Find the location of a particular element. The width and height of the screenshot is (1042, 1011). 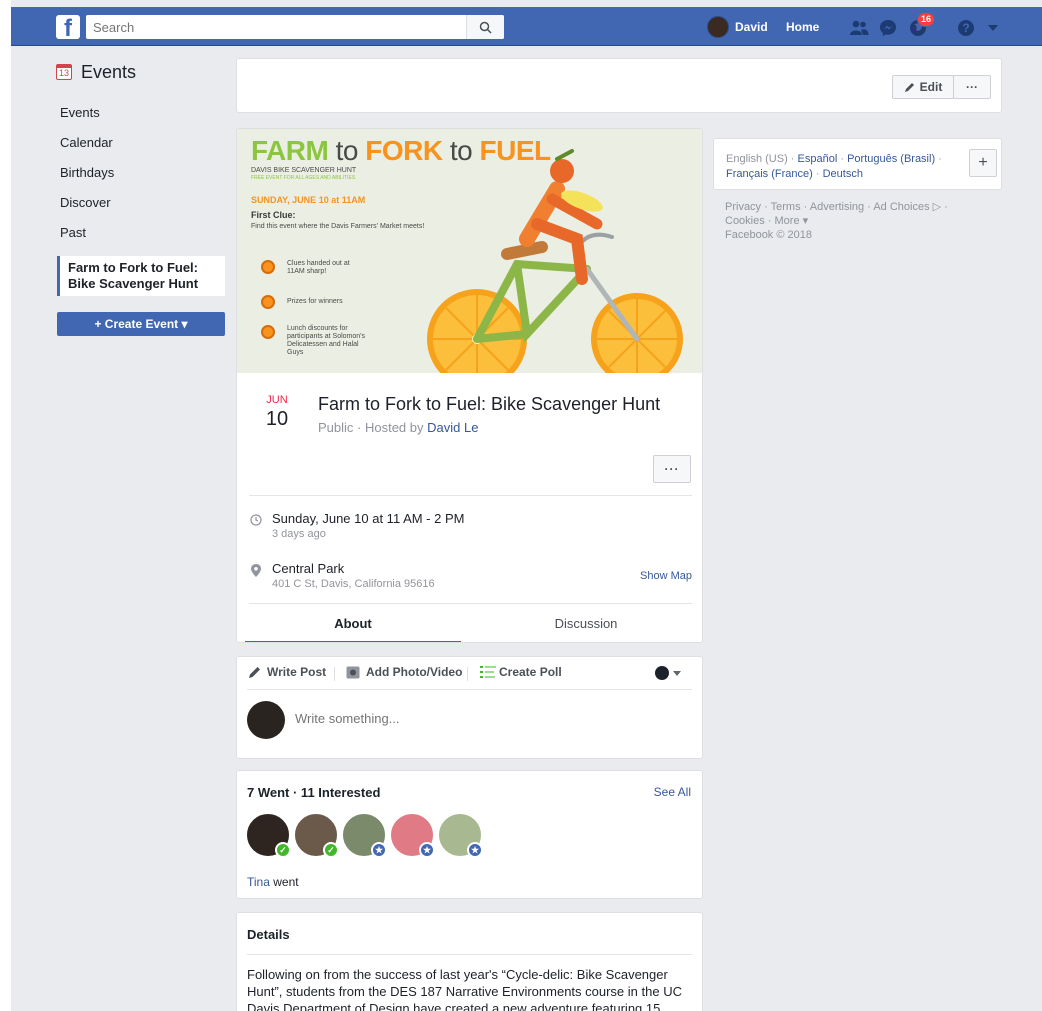

notifications-globe-icon: 16 is located at coordinates (922, 24).